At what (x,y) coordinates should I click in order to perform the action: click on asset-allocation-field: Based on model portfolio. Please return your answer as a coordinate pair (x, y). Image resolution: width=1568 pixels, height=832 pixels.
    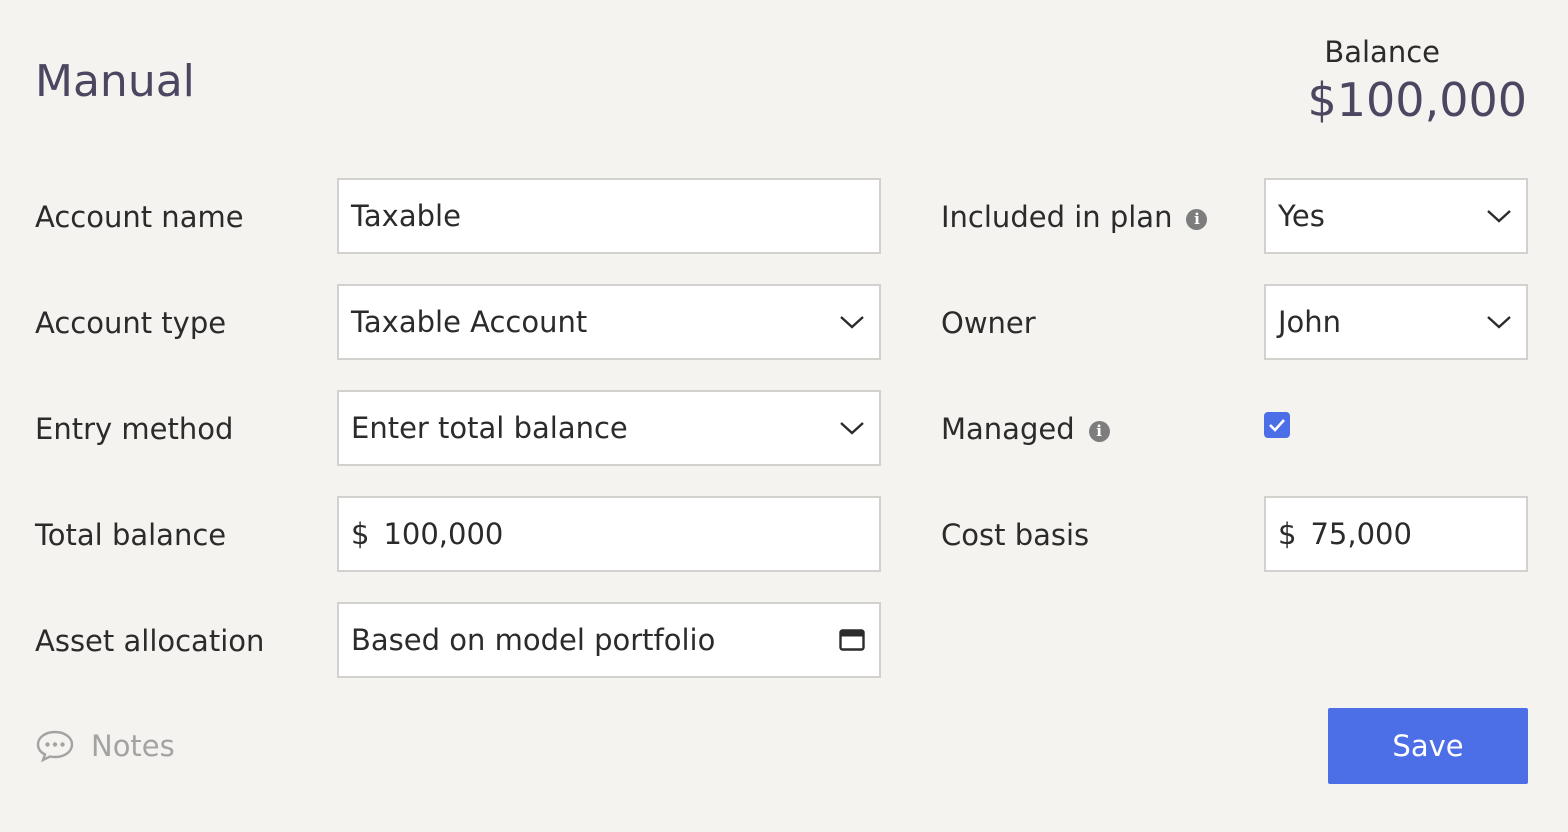
    Looking at the image, I should click on (609, 640).